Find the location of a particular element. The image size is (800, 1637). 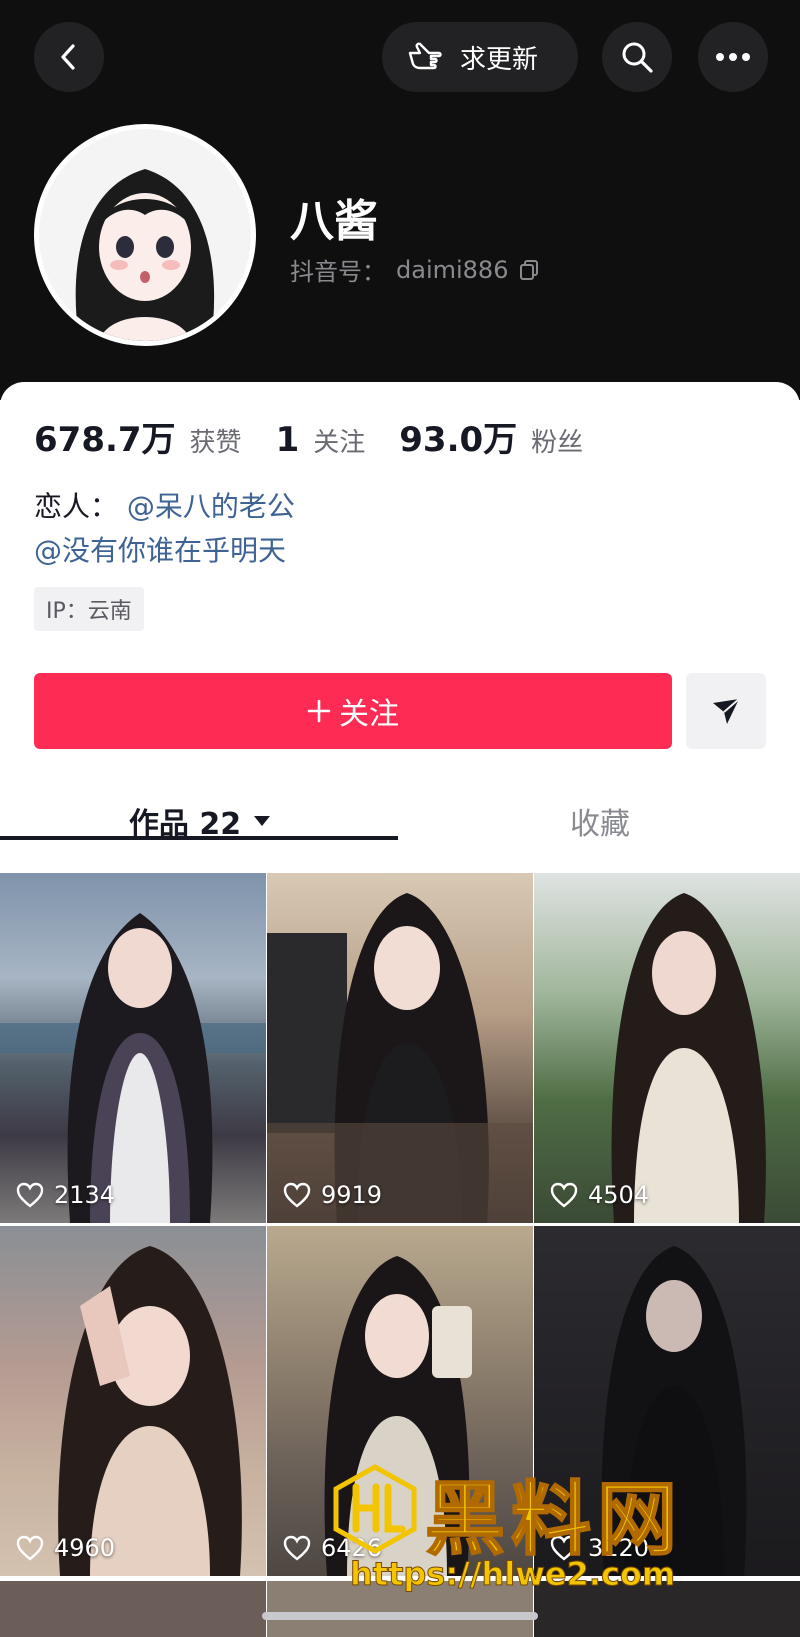

watermark-url: https://hlwe2.com is located at coordinates (512, 1574).